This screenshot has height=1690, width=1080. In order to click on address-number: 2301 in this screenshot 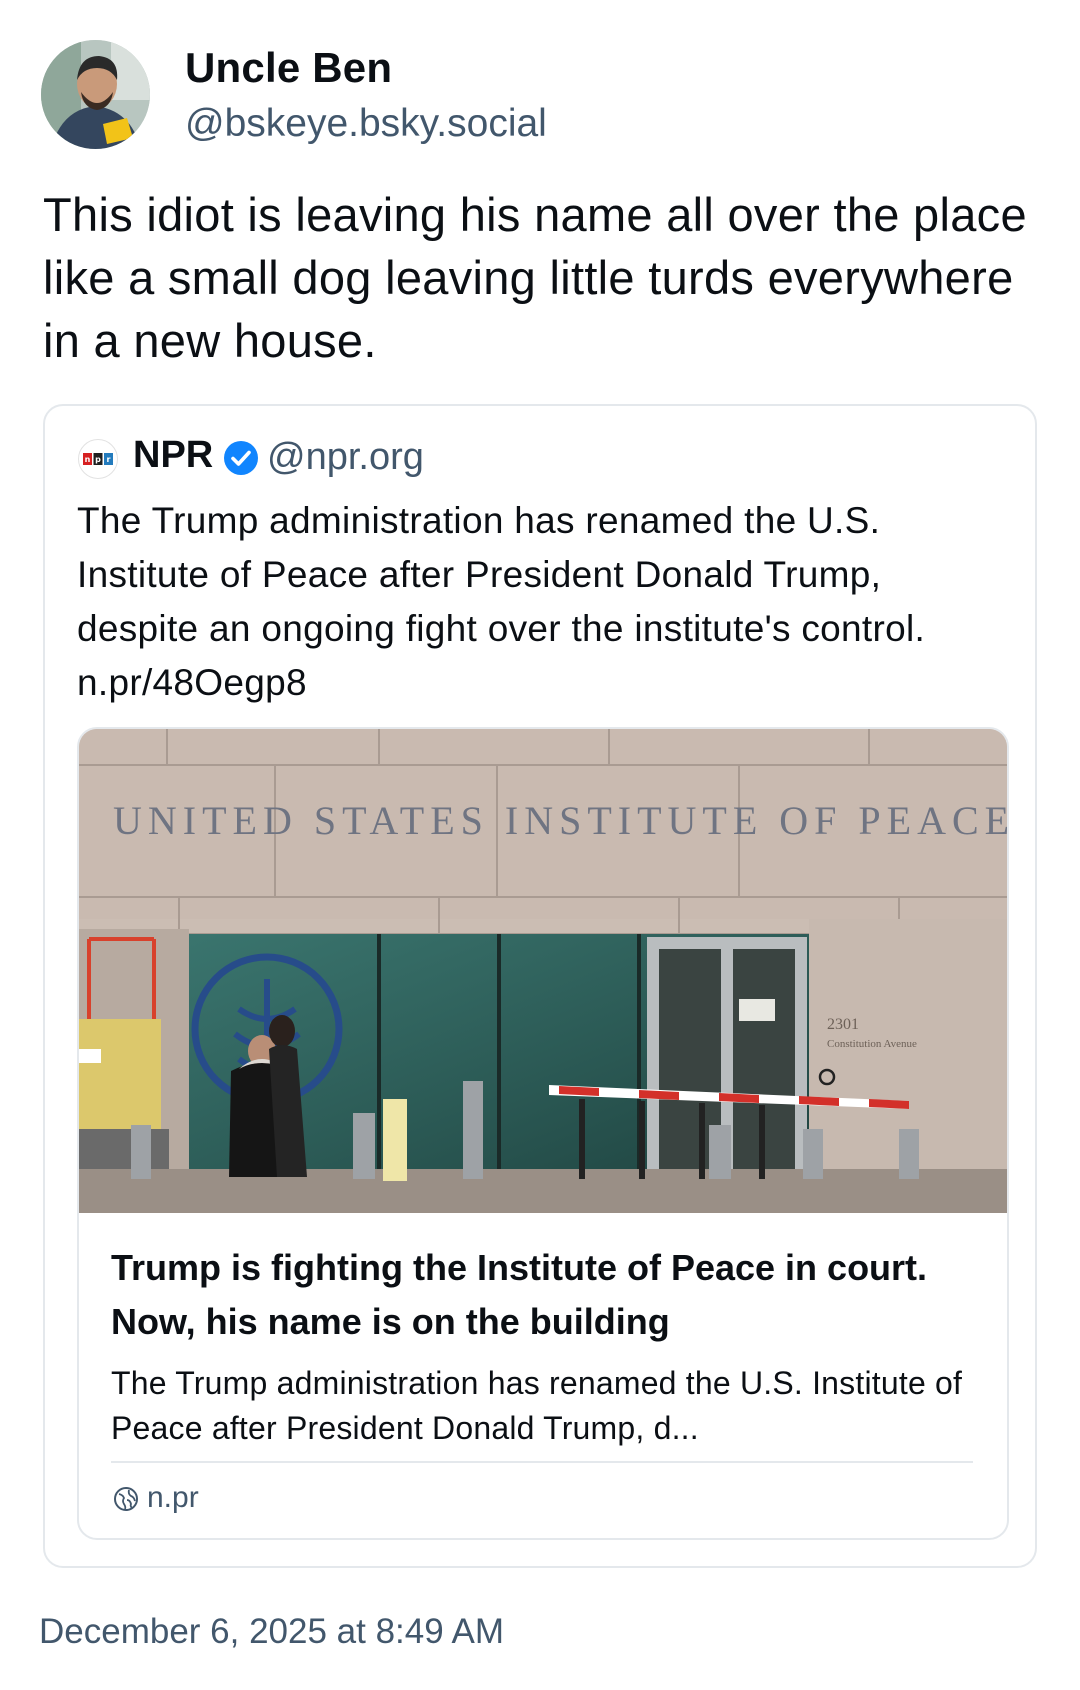, I will do `click(843, 1024)`.